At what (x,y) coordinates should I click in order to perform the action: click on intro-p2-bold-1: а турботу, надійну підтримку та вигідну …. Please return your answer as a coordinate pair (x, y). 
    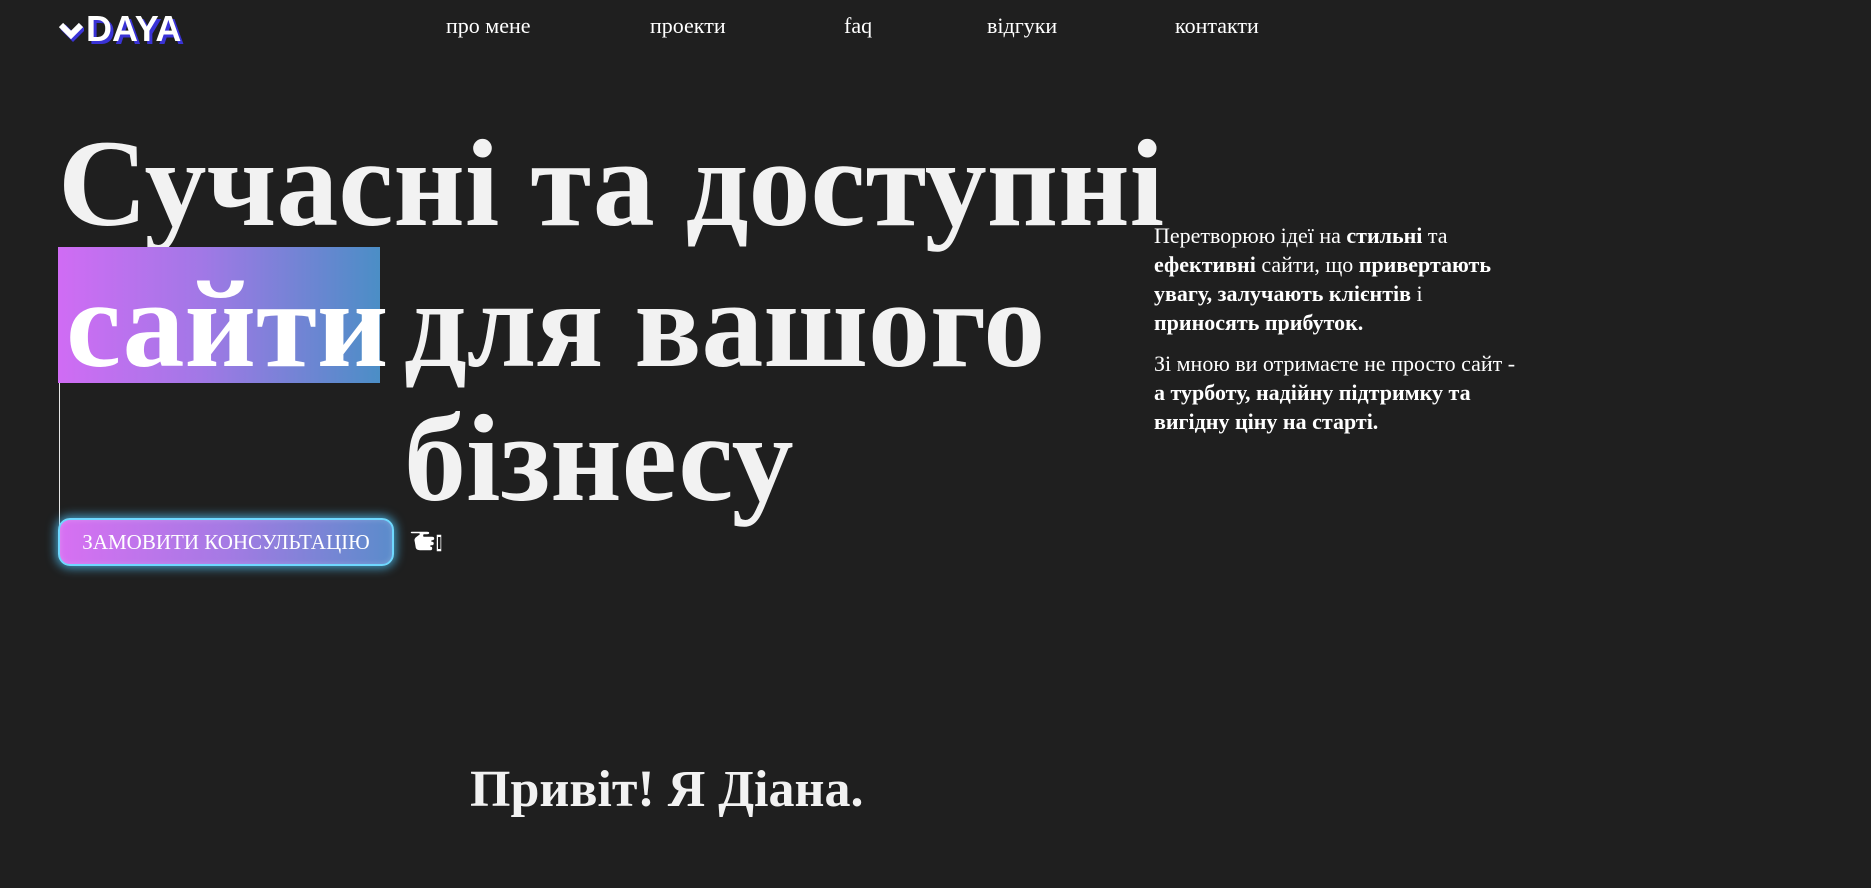
    Looking at the image, I should click on (1312, 407).